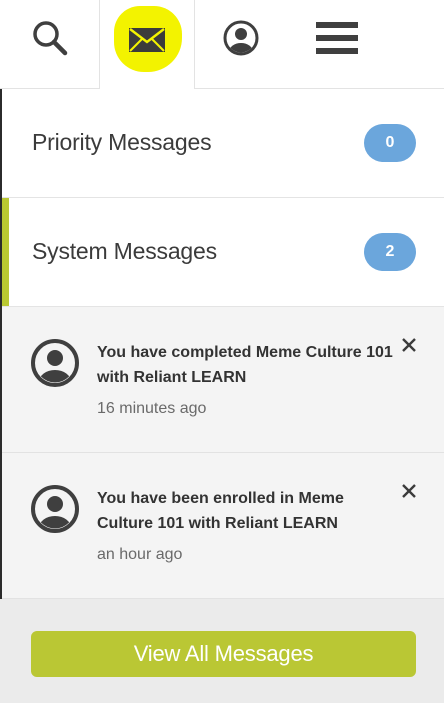 The height and width of the screenshot is (703, 444). Describe the element at coordinates (390, 143) in the screenshot. I see `count-badge: 0` at that location.